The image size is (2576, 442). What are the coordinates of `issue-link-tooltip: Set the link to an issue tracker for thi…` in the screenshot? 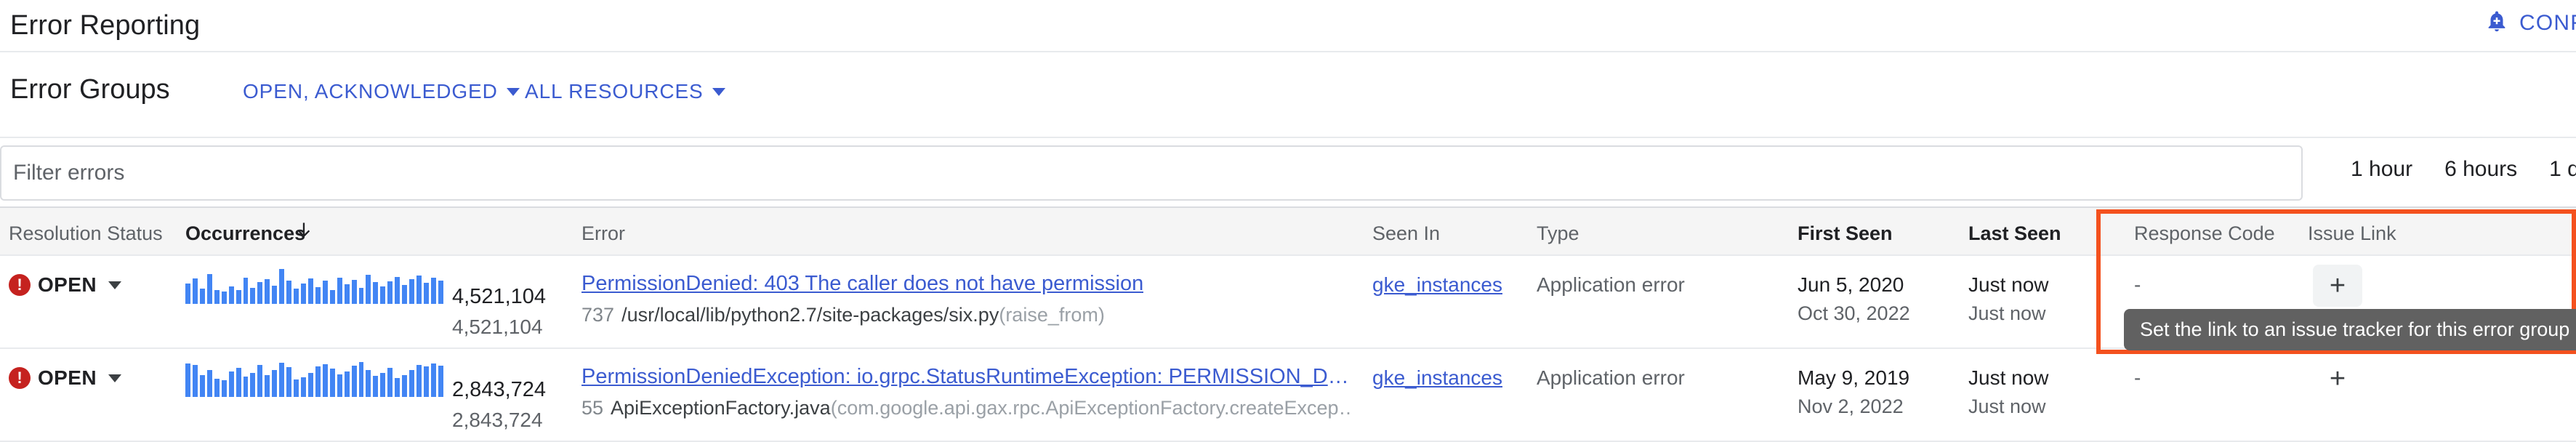 It's located at (2350, 329).